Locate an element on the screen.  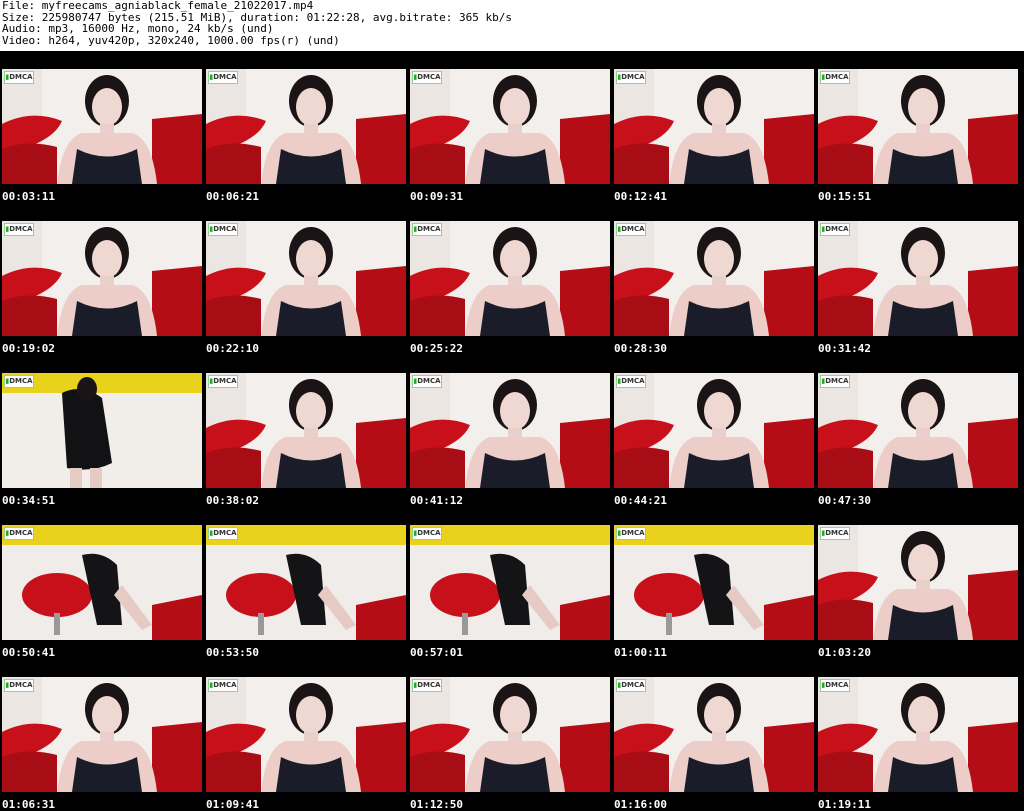
thumbnail-cell: ▮DMCA 00:25:22 is located at coordinates (510, 279).